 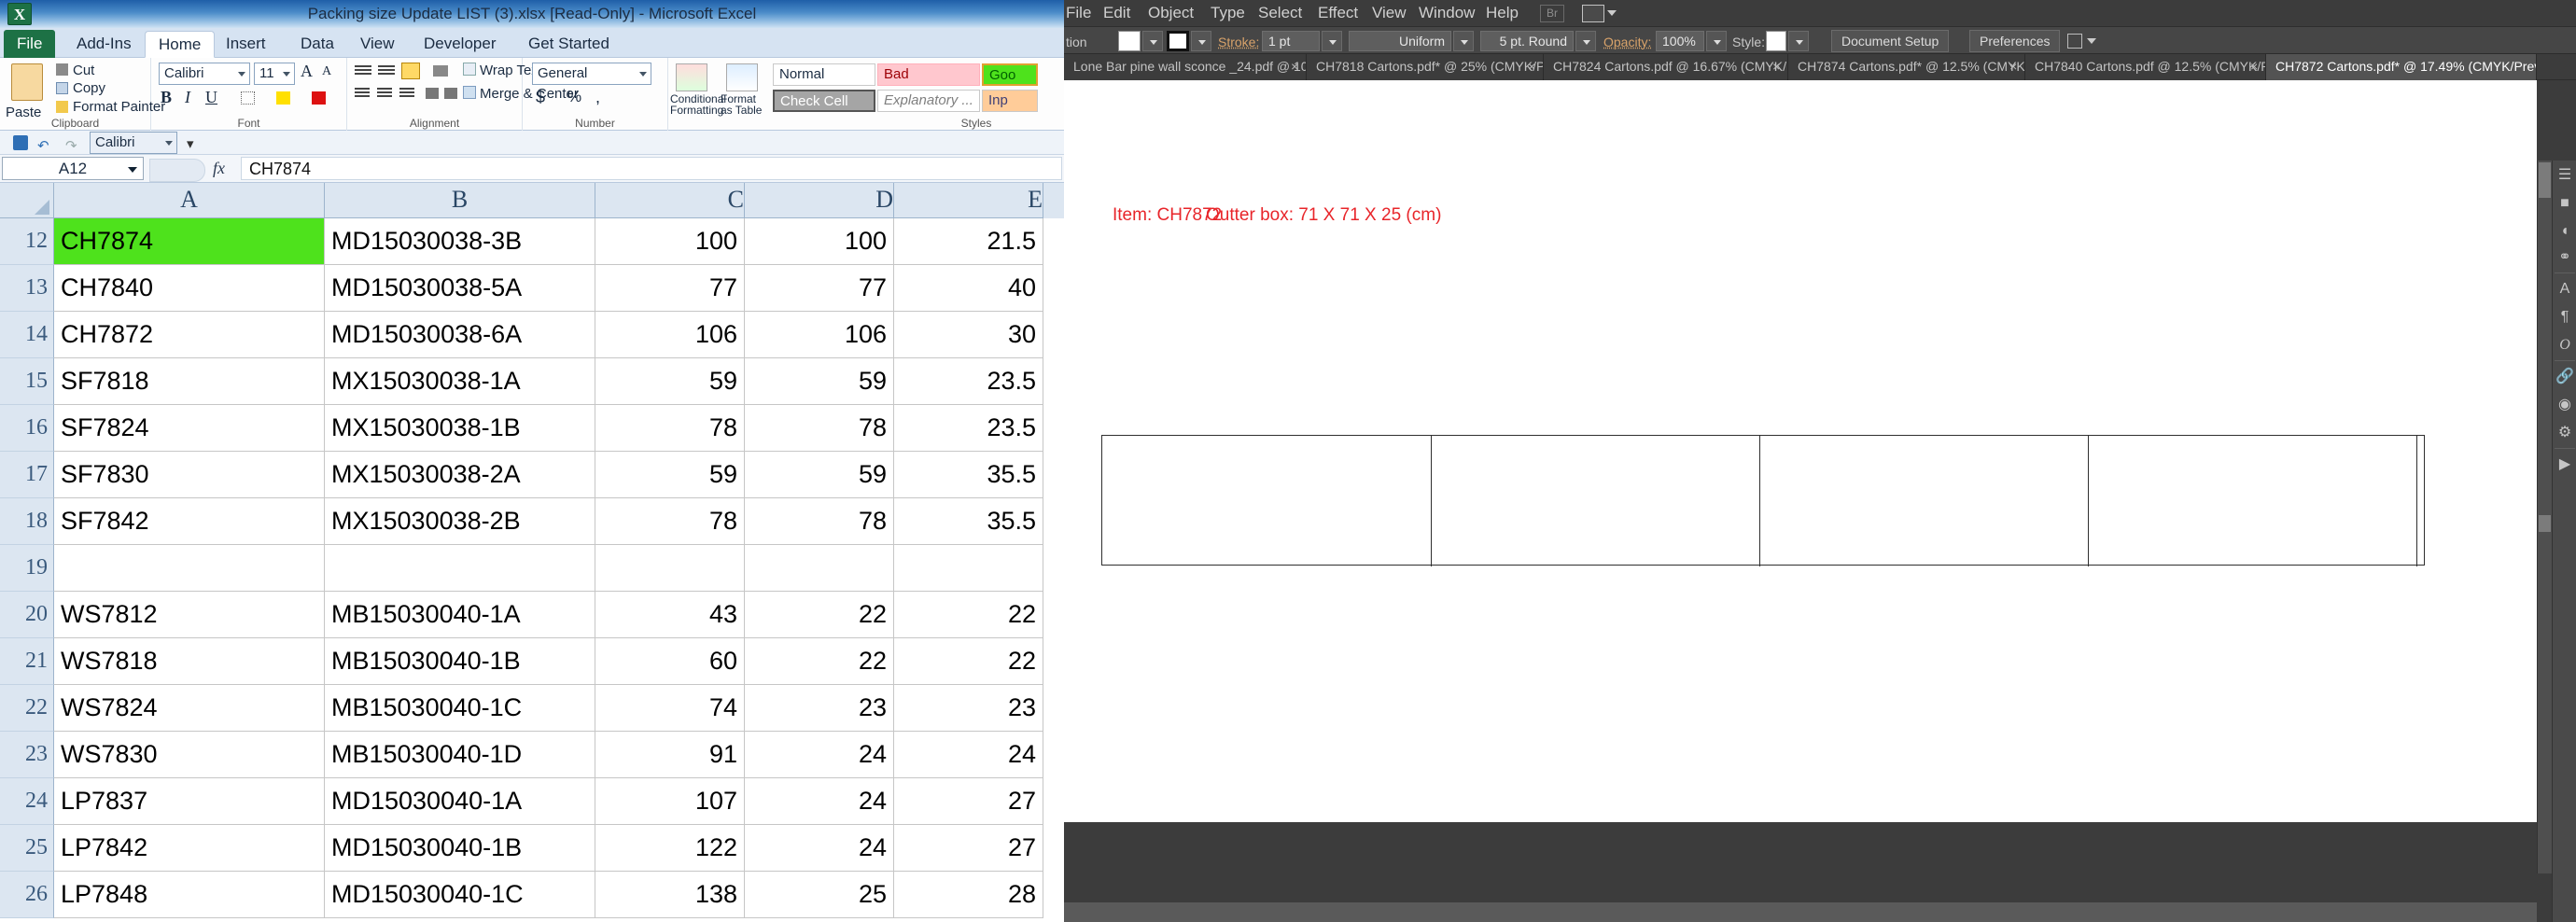 What do you see at coordinates (1776, 41) in the screenshot?
I see `style-swatch` at bounding box center [1776, 41].